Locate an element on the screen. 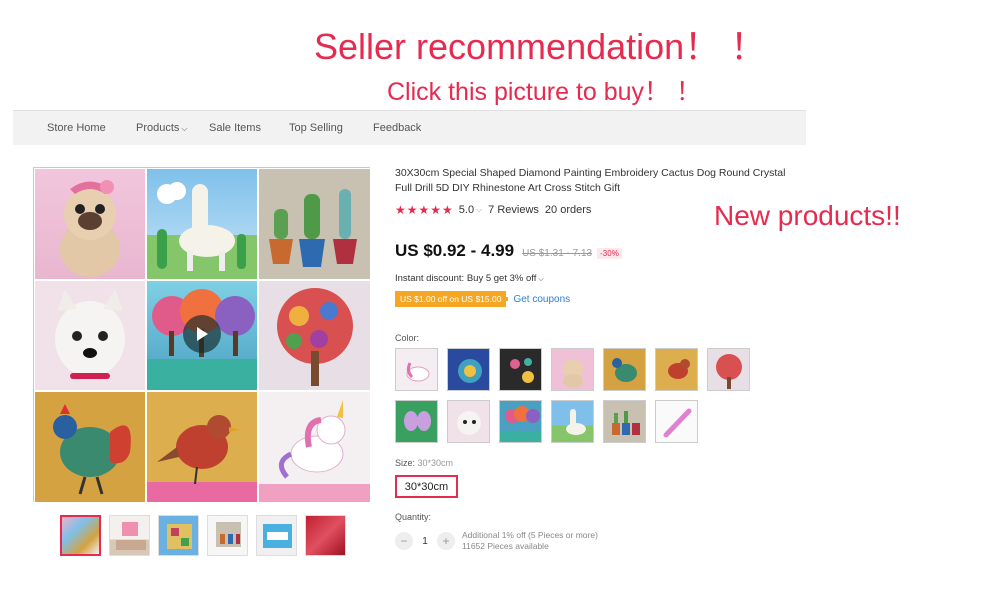 The height and width of the screenshot is (600, 1001). nav-store-home: Store Home is located at coordinates (76, 128).